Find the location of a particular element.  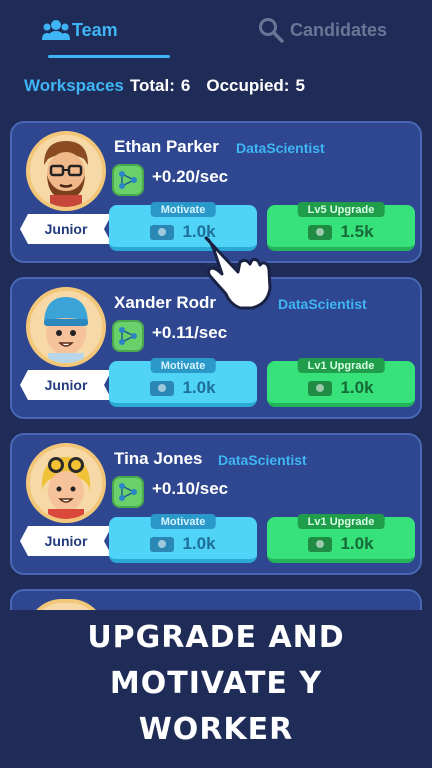

upgrade-cost: 1.5k is located at coordinates (357, 231).